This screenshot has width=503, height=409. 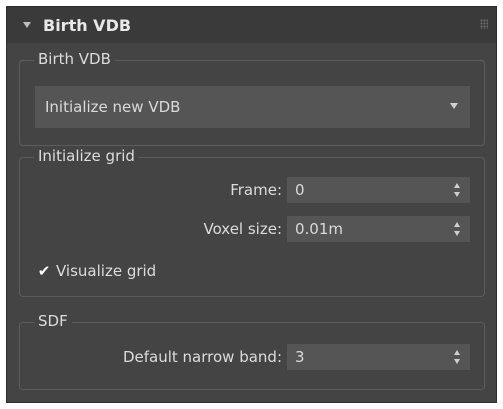 I want to click on voxel-size-spinner: 0.01m, so click(x=378, y=229).